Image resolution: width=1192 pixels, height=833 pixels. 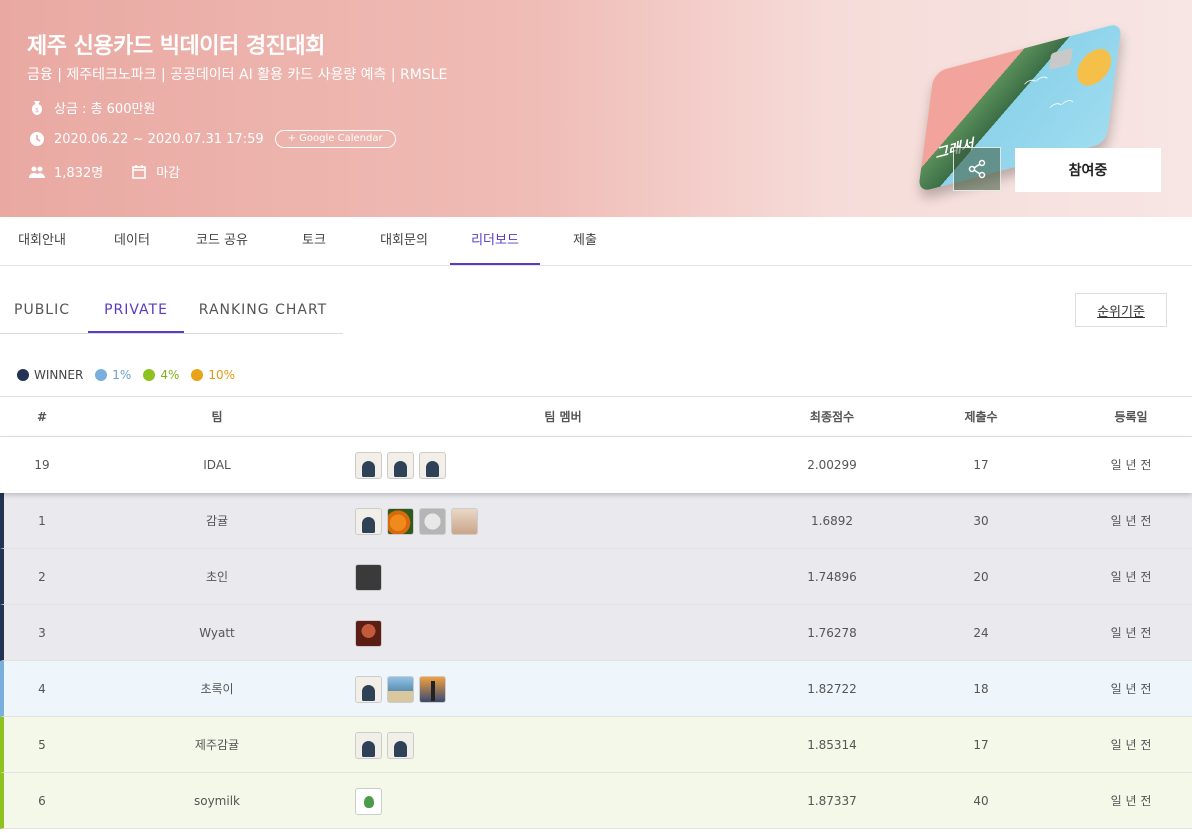 I want to click on money-bag-icon: $, so click(x=37, y=107).